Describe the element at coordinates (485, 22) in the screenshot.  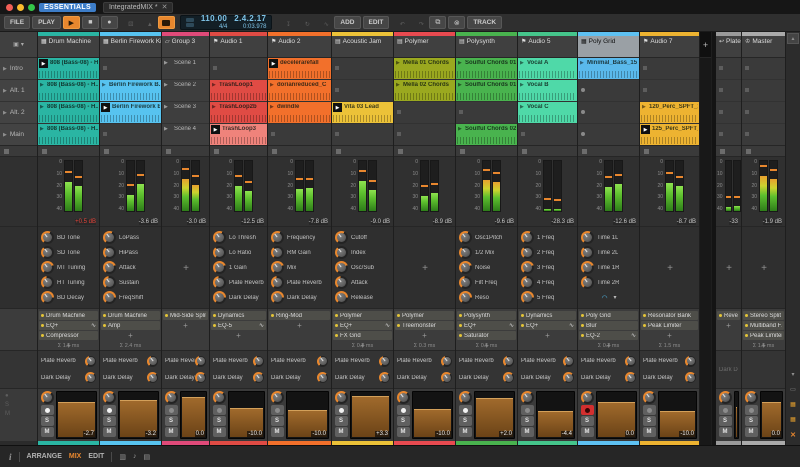
I see `track-menu-button: TRACK` at that location.